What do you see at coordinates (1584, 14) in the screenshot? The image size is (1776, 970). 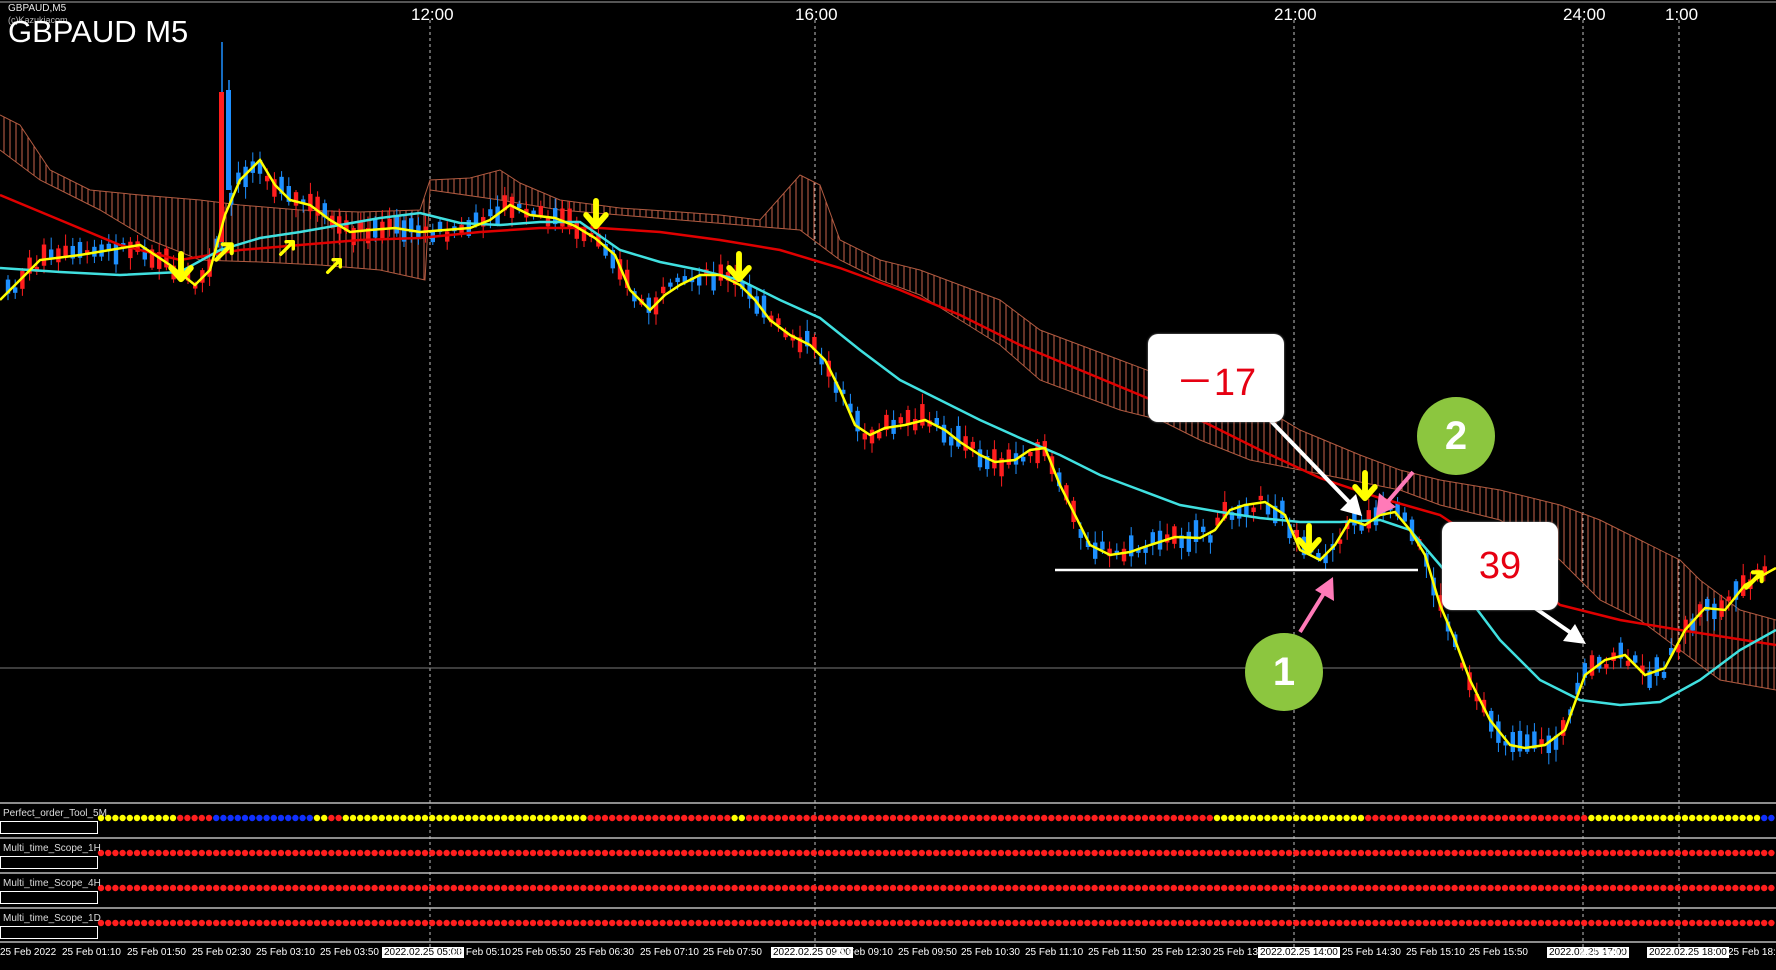 I see `time-label-24: 24:00` at bounding box center [1584, 14].